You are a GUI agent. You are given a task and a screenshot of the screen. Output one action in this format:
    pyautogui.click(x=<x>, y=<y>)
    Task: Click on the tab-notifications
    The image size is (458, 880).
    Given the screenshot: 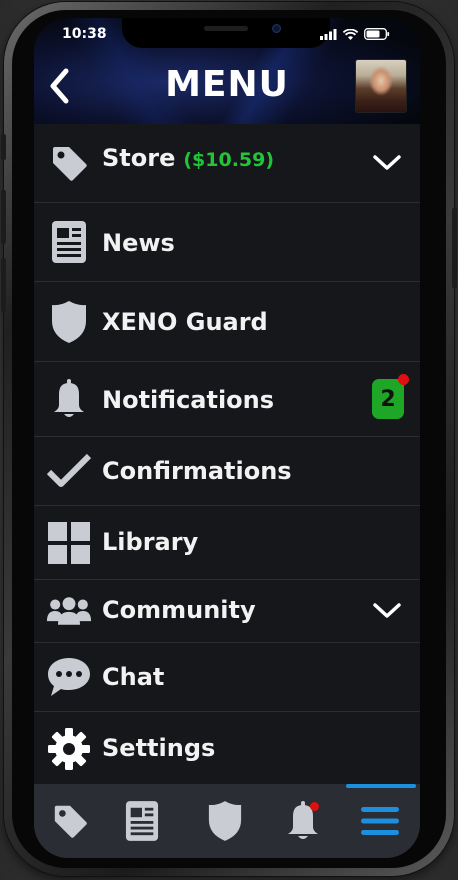 What is the action you would take?
    pyautogui.click(x=303, y=821)
    